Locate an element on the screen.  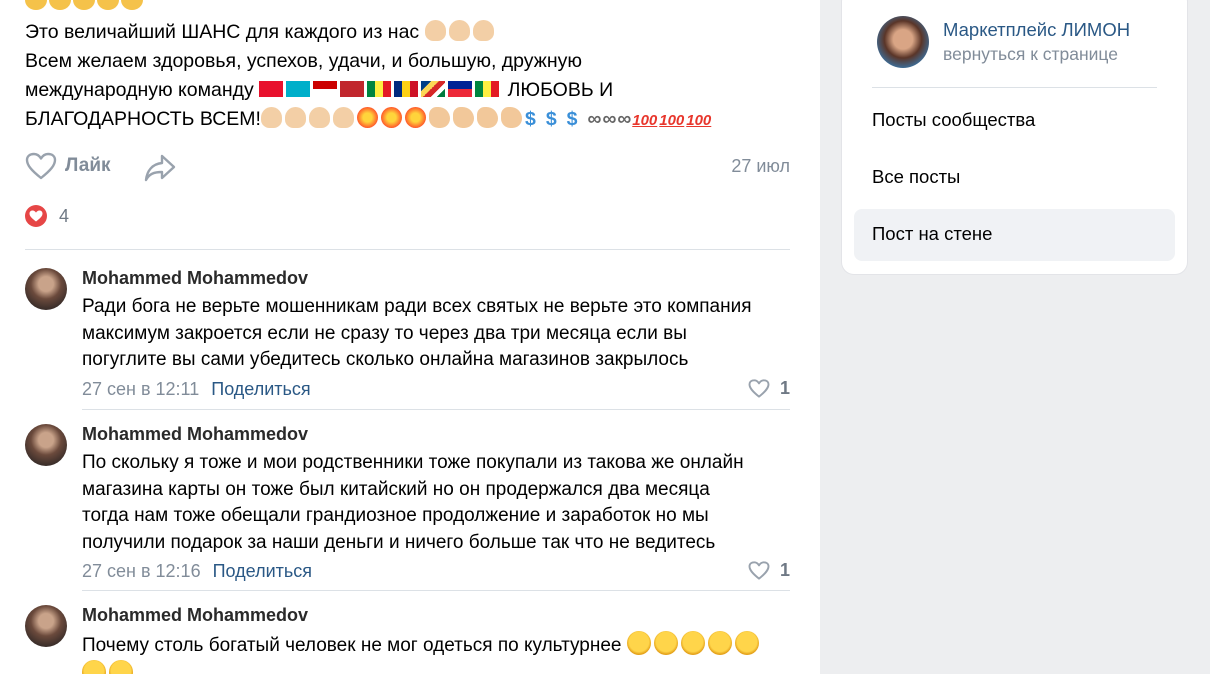
post-date: 27 июл is located at coordinates (760, 166).